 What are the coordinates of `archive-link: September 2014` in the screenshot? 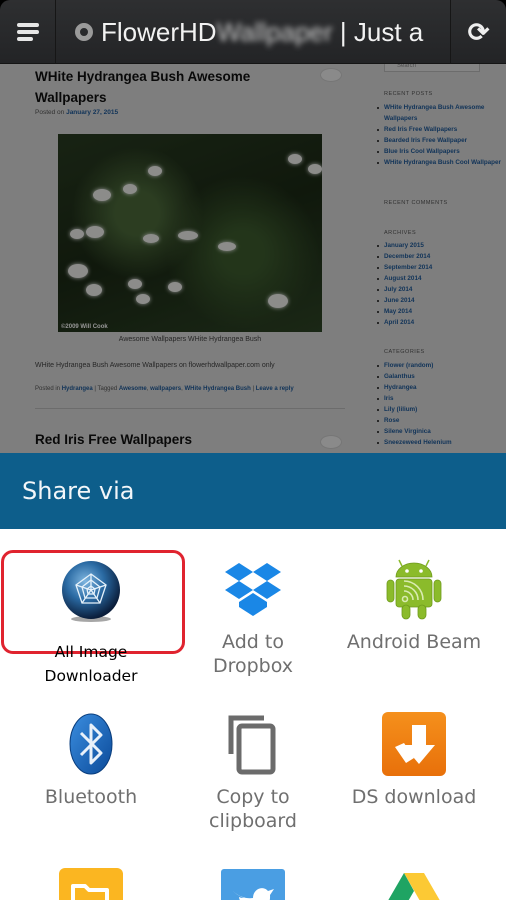 It's located at (439, 267).